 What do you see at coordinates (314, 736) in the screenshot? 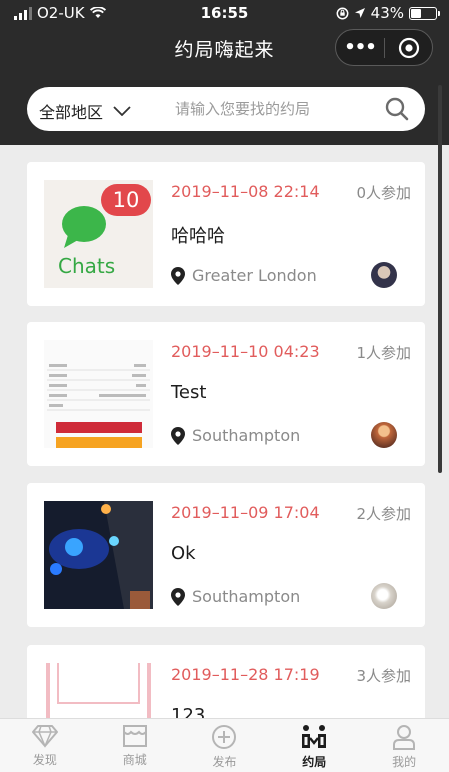
I see `meetup-icon` at bounding box center [314, 736].